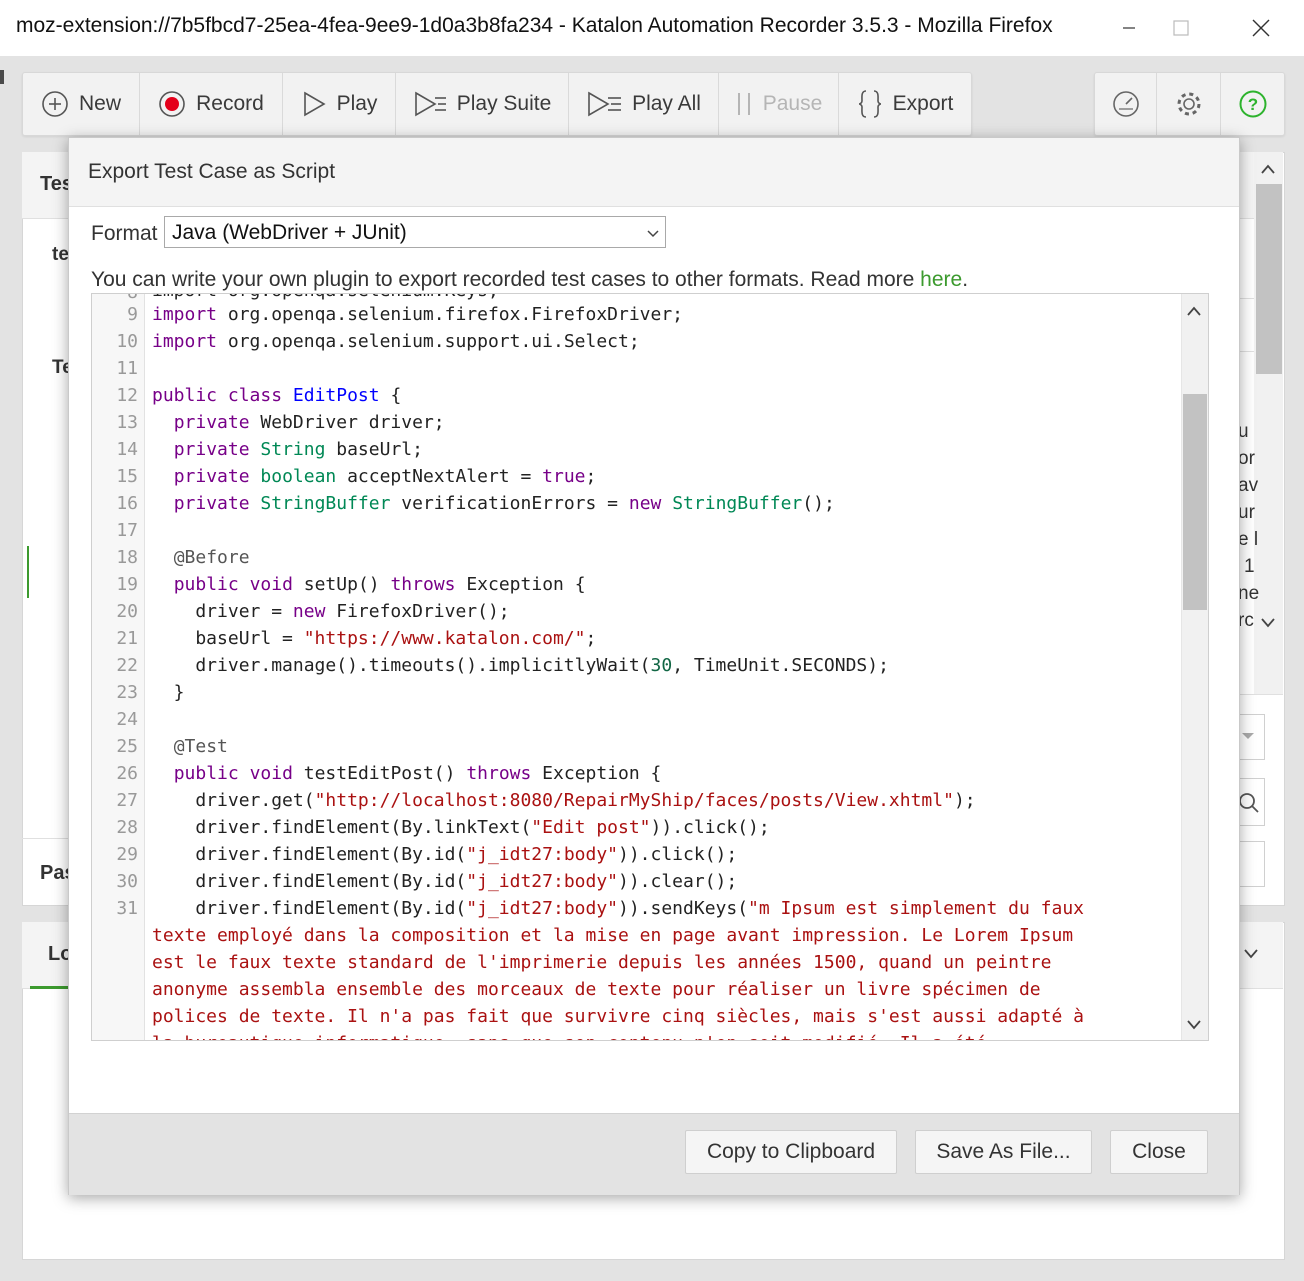 This screenshot has width=1304, height=1281. What do you see at coordinates (314, 104) in the screenshot?
I see `play-icon` at bounding box center [314, 104].